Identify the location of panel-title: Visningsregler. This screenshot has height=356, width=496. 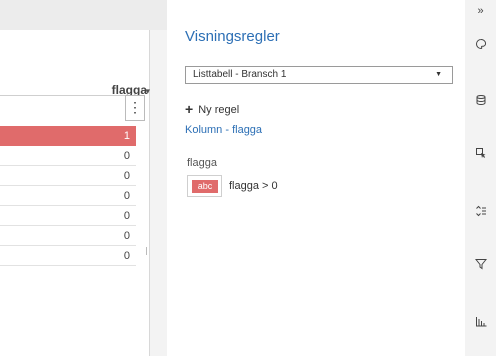
(232, 36).